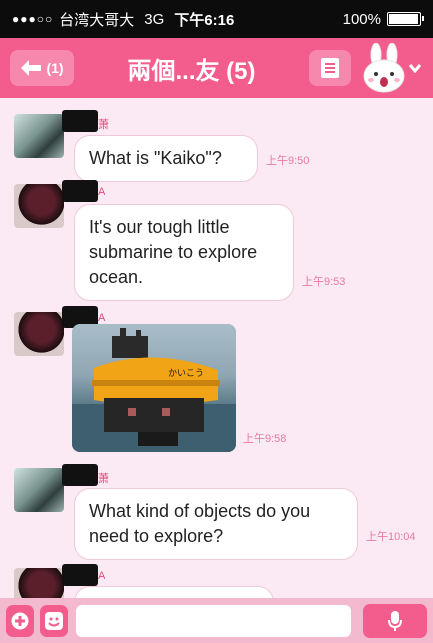  I want to click on carrier-name: 台湾大哥大, so click(97, 20).